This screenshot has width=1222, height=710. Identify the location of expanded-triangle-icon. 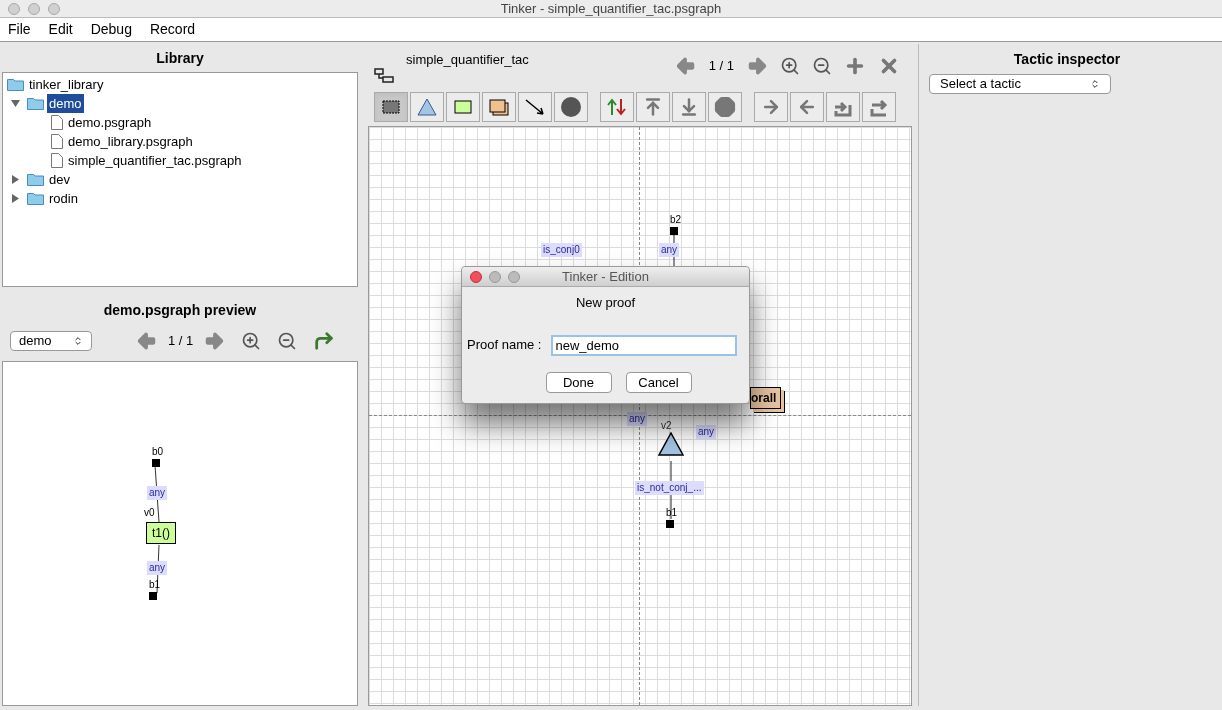
(15, 103).